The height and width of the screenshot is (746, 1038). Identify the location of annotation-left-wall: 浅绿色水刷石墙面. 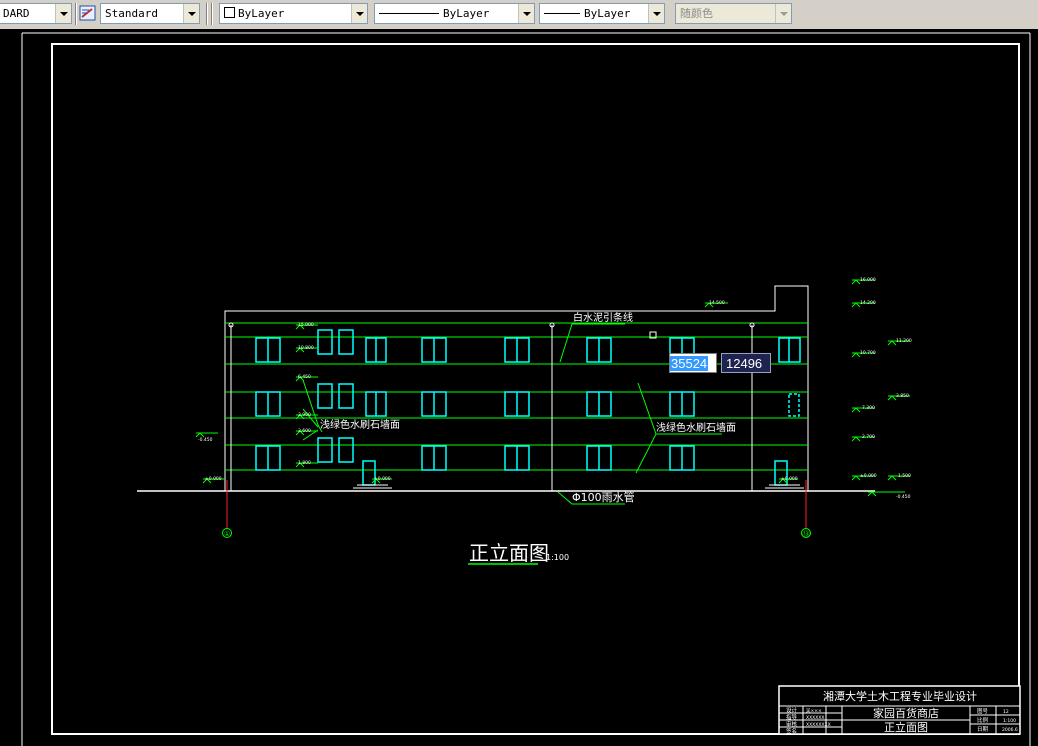
(360, 424).